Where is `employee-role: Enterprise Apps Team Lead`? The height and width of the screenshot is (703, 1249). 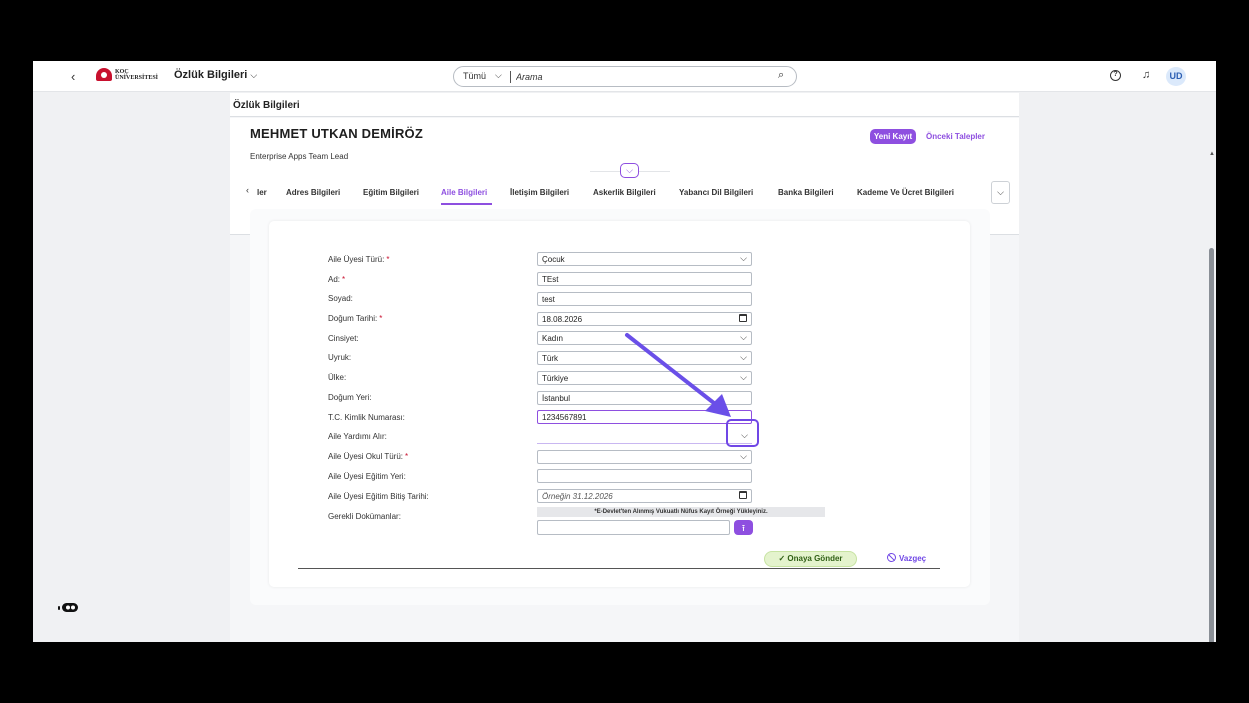 employee-role: Enterprise Apps Team Lead is located at coordinates (299, 156).